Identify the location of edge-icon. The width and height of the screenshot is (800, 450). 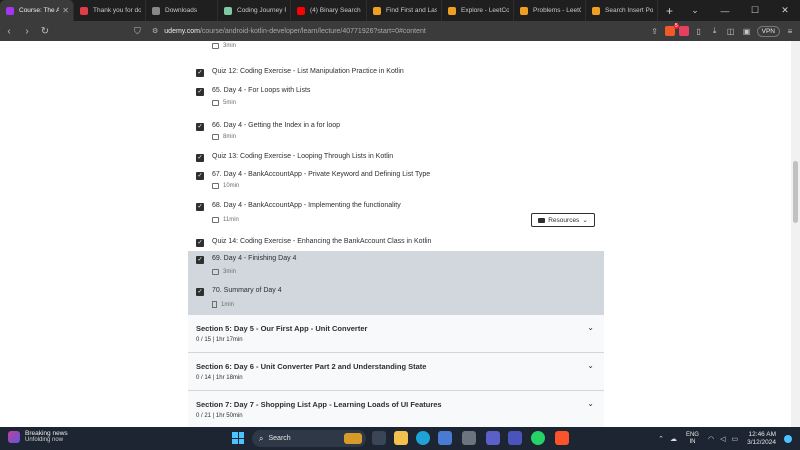
(423, 438).